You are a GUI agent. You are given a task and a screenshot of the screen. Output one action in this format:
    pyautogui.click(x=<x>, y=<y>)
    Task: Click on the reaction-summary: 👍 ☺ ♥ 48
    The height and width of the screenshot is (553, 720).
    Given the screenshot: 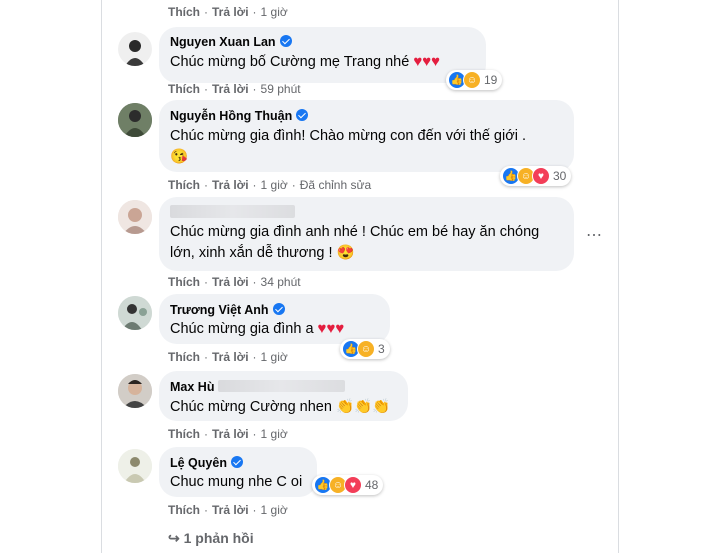 What is the action you would take?
    pyautogui.click(x=348, y=485)
    